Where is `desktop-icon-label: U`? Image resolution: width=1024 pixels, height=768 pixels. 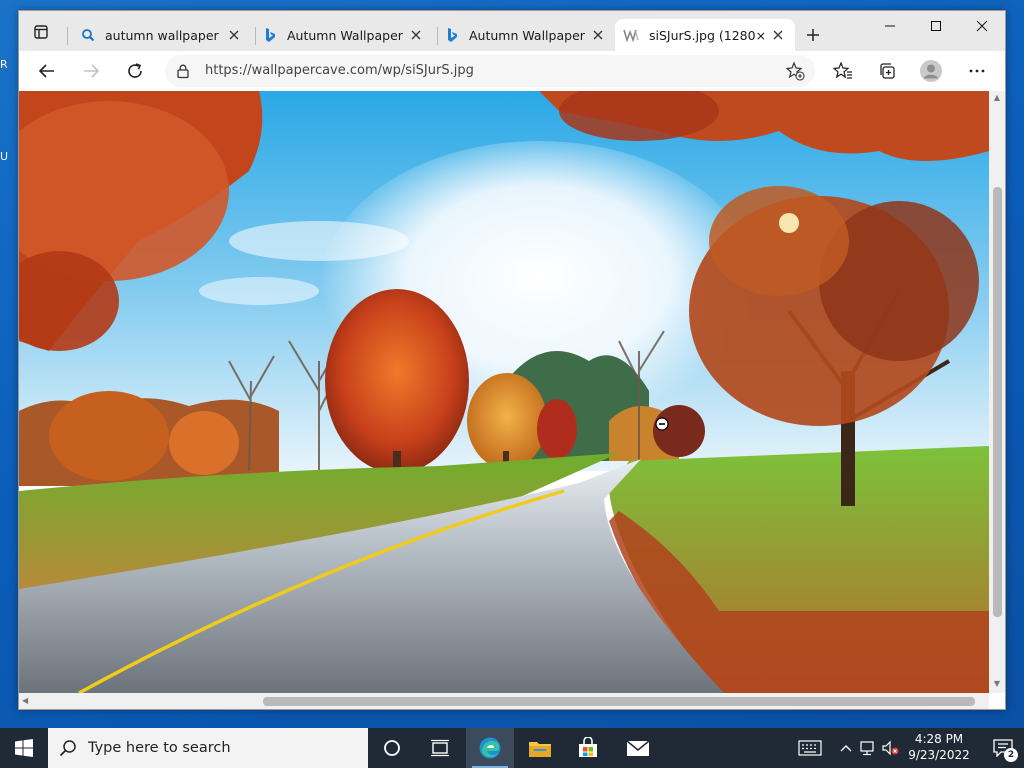 desktop-icon-label: U is located at coordinates (4, 156).